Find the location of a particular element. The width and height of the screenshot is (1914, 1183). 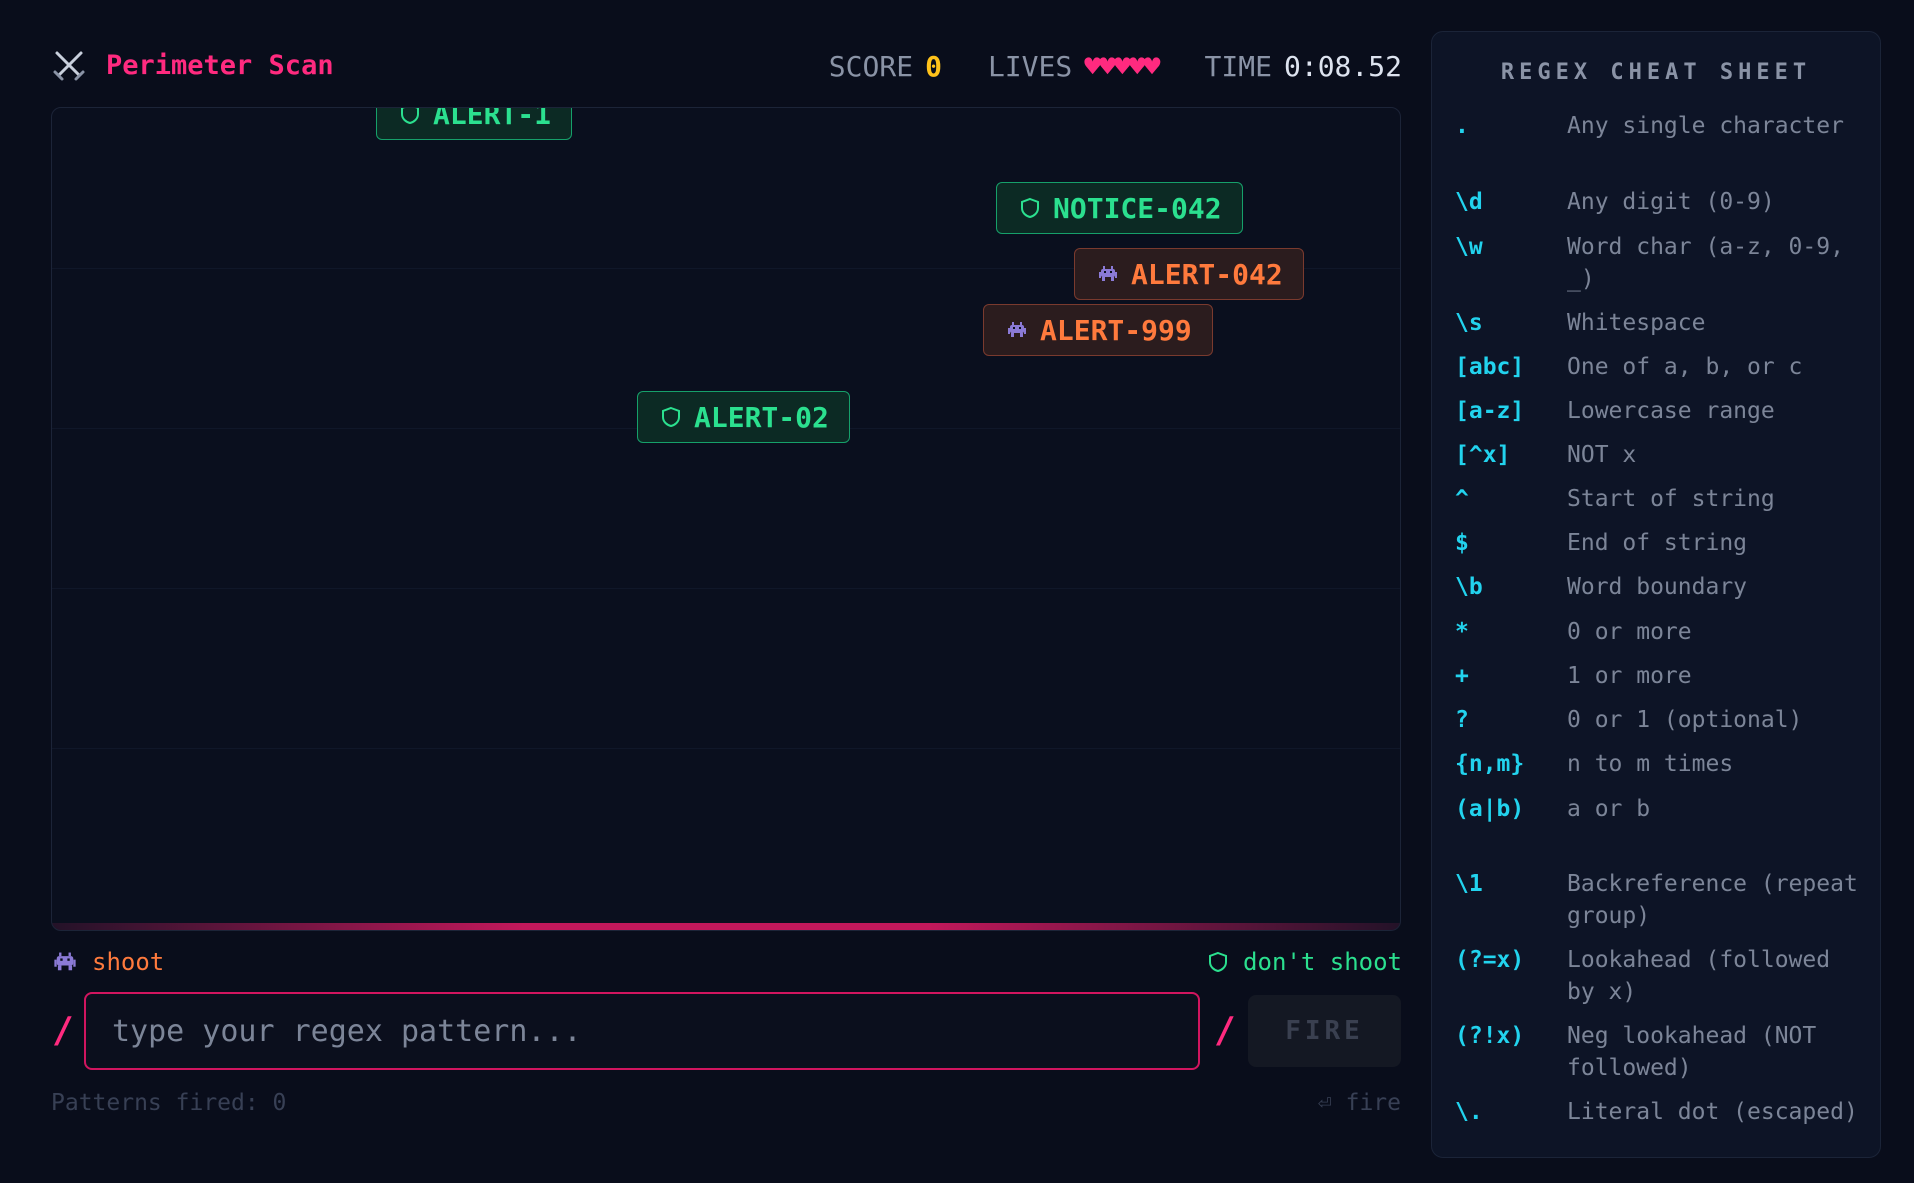

legend-dont-shoot: don't shoot is located at coordinates (1304, 962).